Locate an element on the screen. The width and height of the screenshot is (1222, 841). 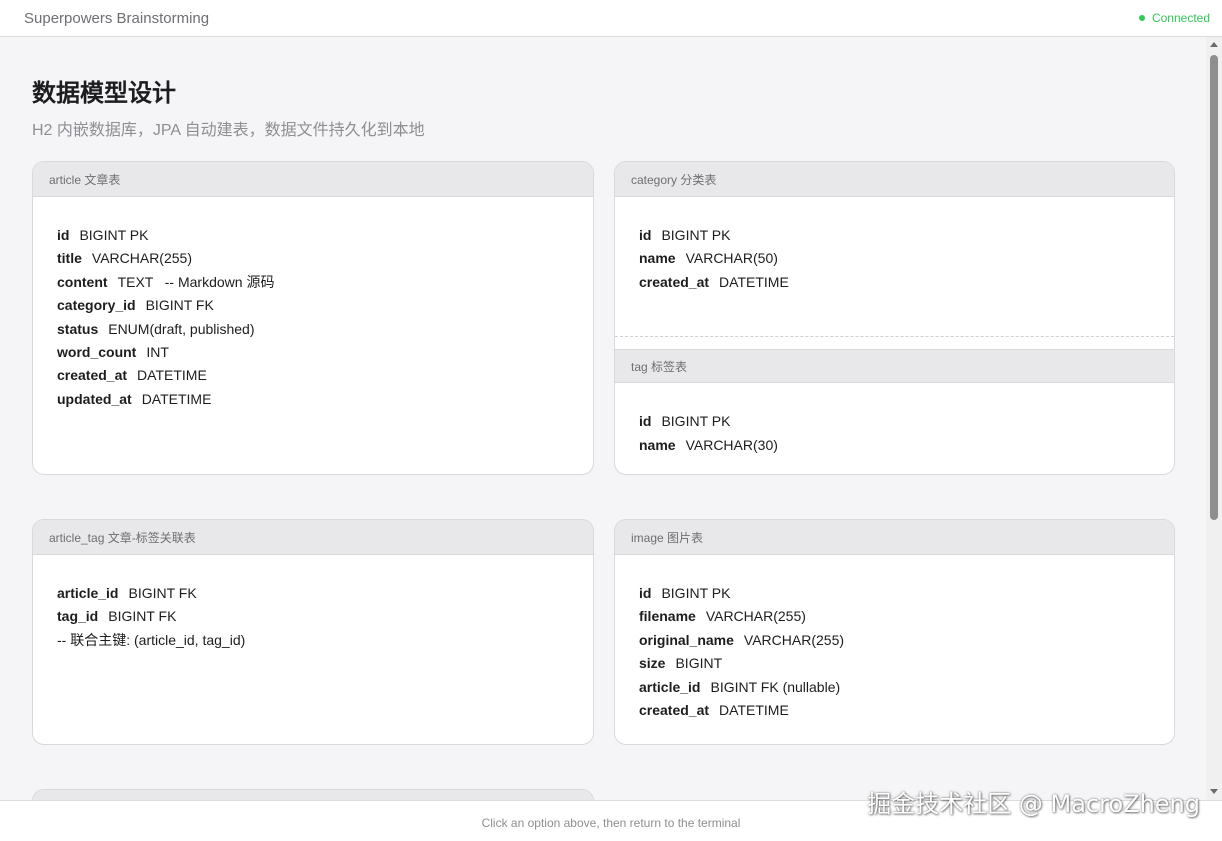
field-row: name VARCHAR(50) is located at coordinates (894, 258).